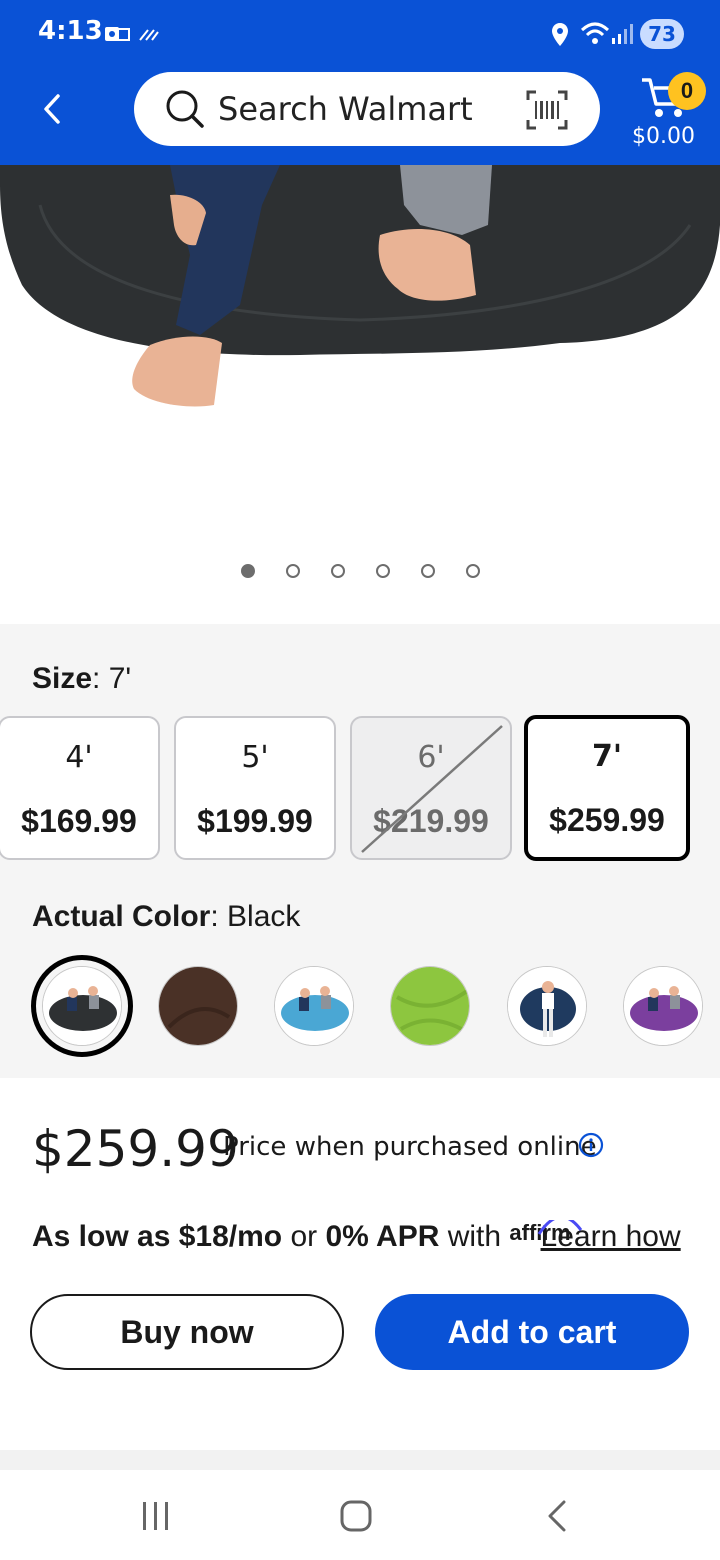 The width and height of the screenshot is (720, 1560). What do you see at coordinates (560, 1227) in the screenshot?
I see `affirm-arc-icon` at bounding box center [560, 1227].